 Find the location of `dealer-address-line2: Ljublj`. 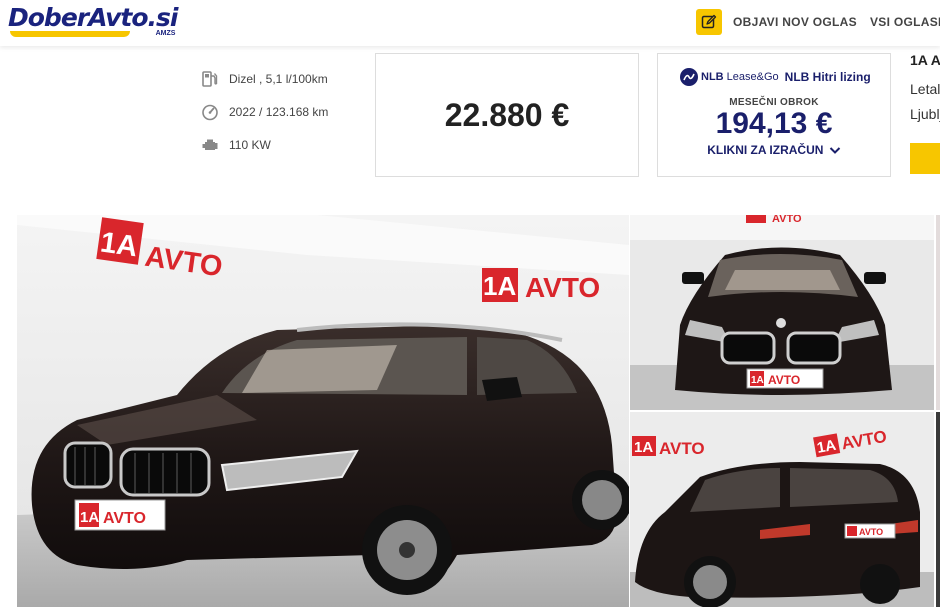

dealer-address-line2: Ljublj is located at coordinates (925, 114).